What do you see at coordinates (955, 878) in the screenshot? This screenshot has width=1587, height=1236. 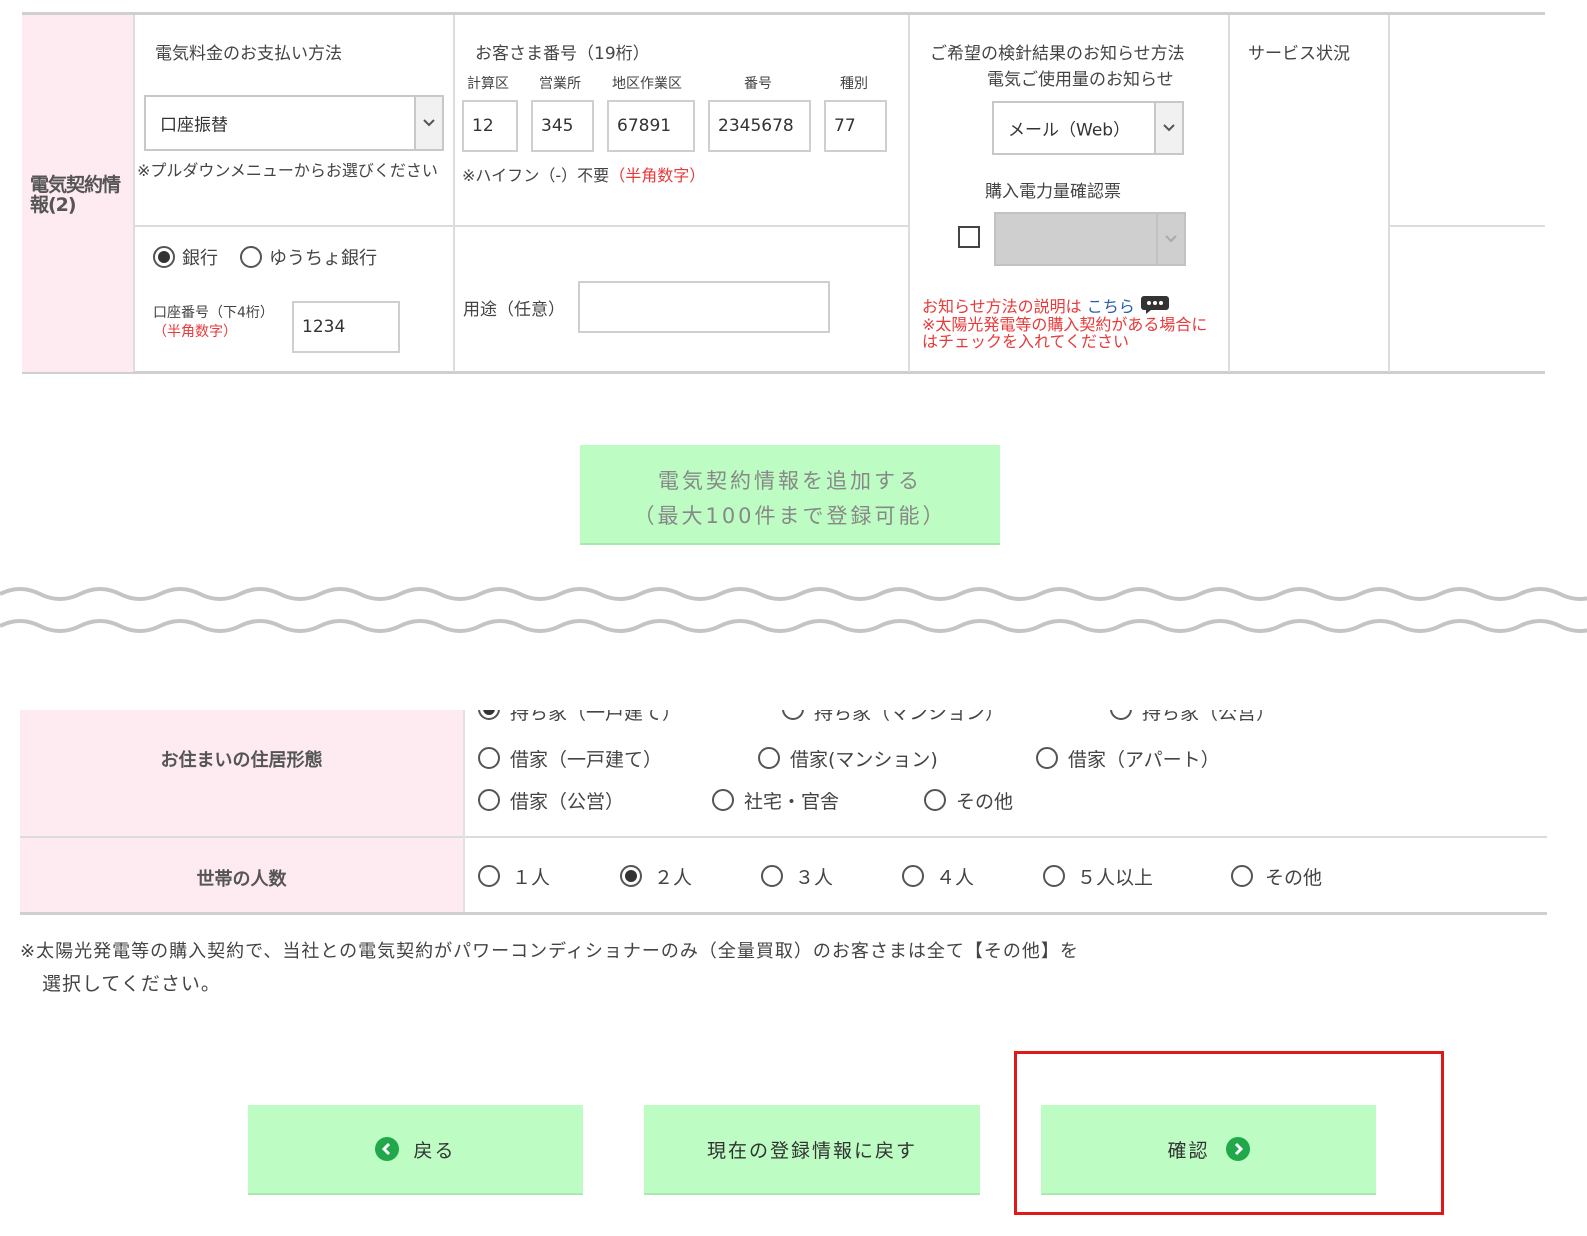 I see `household-option-label: ４人` at bounding box center [955, 878].